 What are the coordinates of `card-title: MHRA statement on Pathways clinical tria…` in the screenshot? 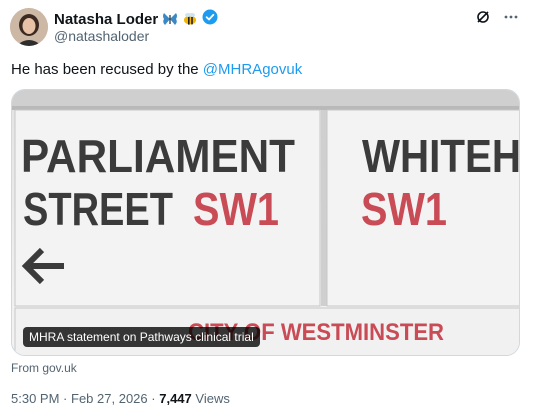 It's located at (141, 337).